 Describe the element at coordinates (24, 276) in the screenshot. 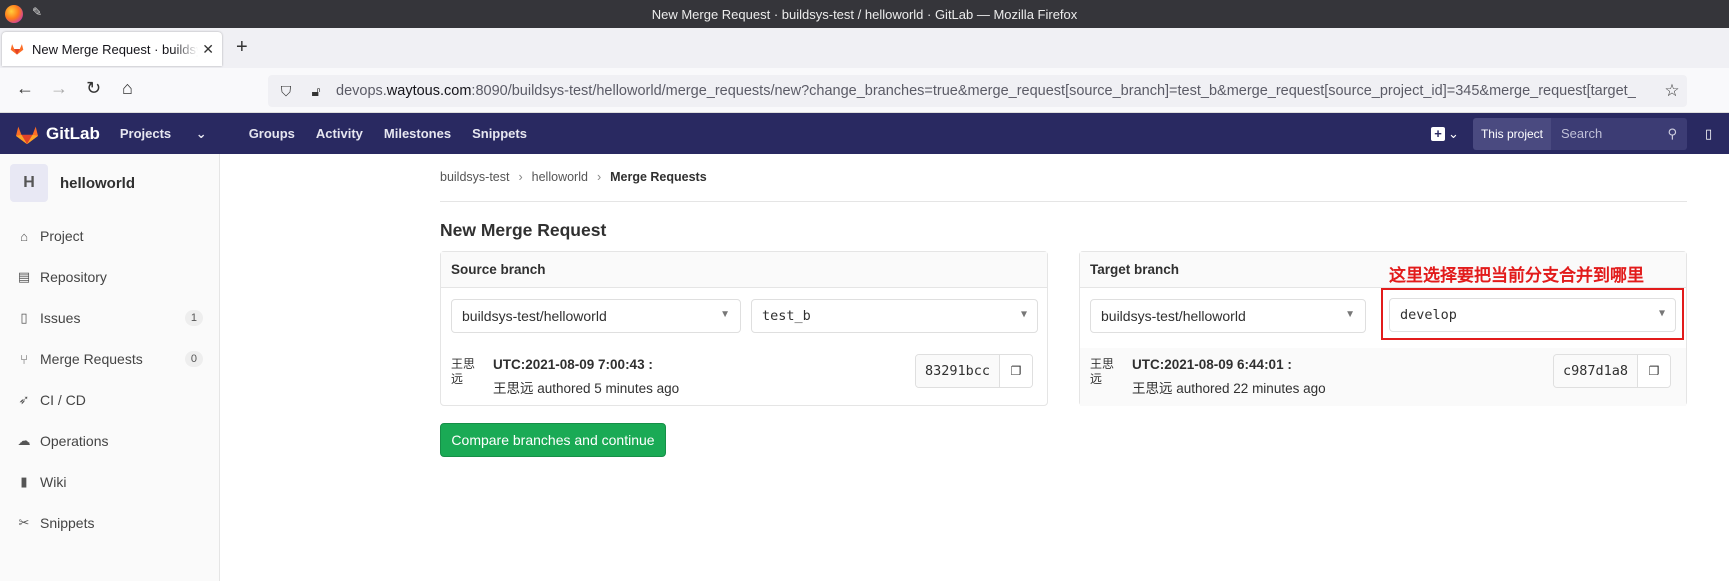

I see `doc-icon: ▤` at that location.